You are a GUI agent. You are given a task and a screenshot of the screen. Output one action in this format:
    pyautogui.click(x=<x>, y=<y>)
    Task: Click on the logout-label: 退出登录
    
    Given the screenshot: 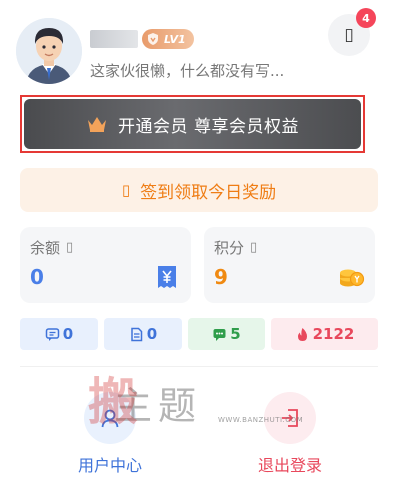 What is the action you would take?
    pyautogui.click(x=289, y=465)
    